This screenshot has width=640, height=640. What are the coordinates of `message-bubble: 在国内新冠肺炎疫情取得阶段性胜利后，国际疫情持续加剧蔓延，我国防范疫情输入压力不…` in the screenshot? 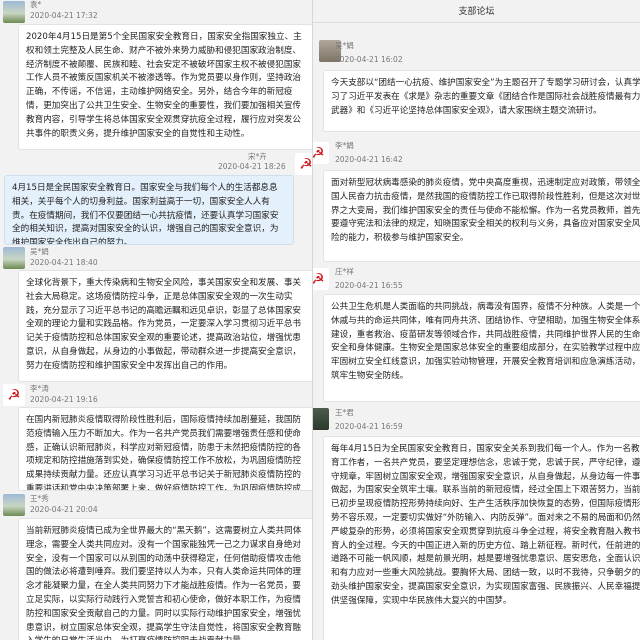 It's located at (166, 449).